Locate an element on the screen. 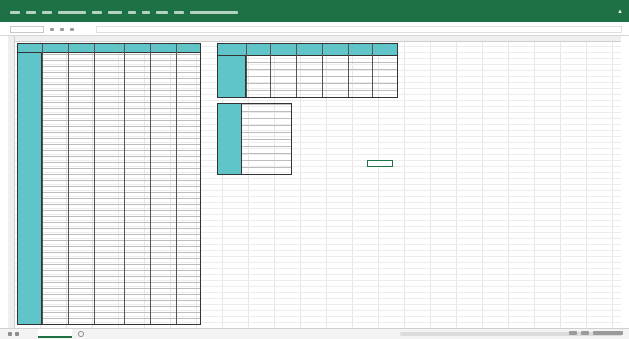 This screenshot has width=629, height=339. parameters-table-rows is located at coordinates (266, 139).